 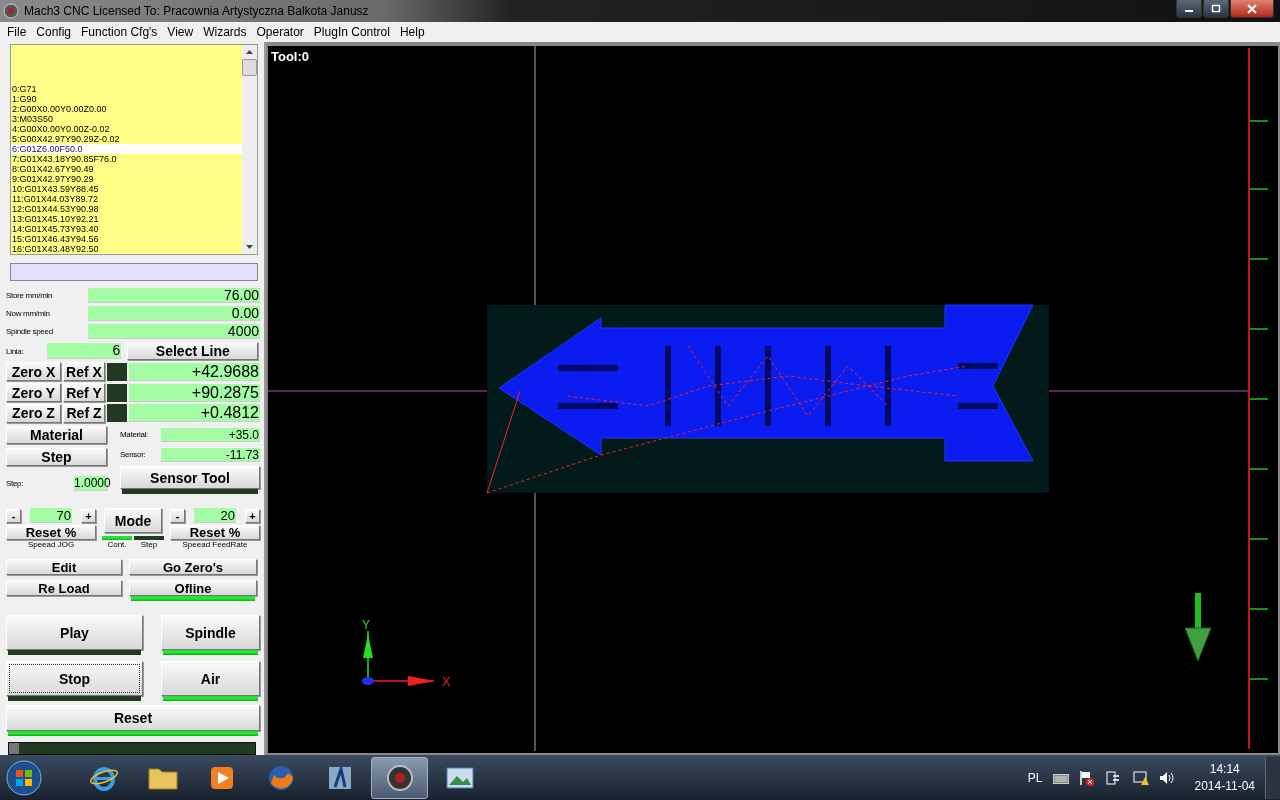 I want to click on feedrate-decrease-button: -, so click(x=177, y=515).